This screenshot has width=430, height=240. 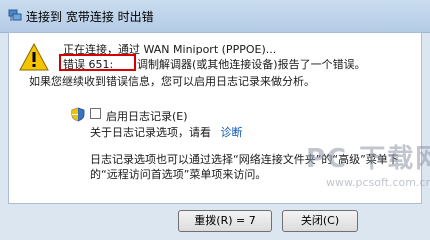 I want to click on enable-logging-checkbox, so click(x=95, y=113).